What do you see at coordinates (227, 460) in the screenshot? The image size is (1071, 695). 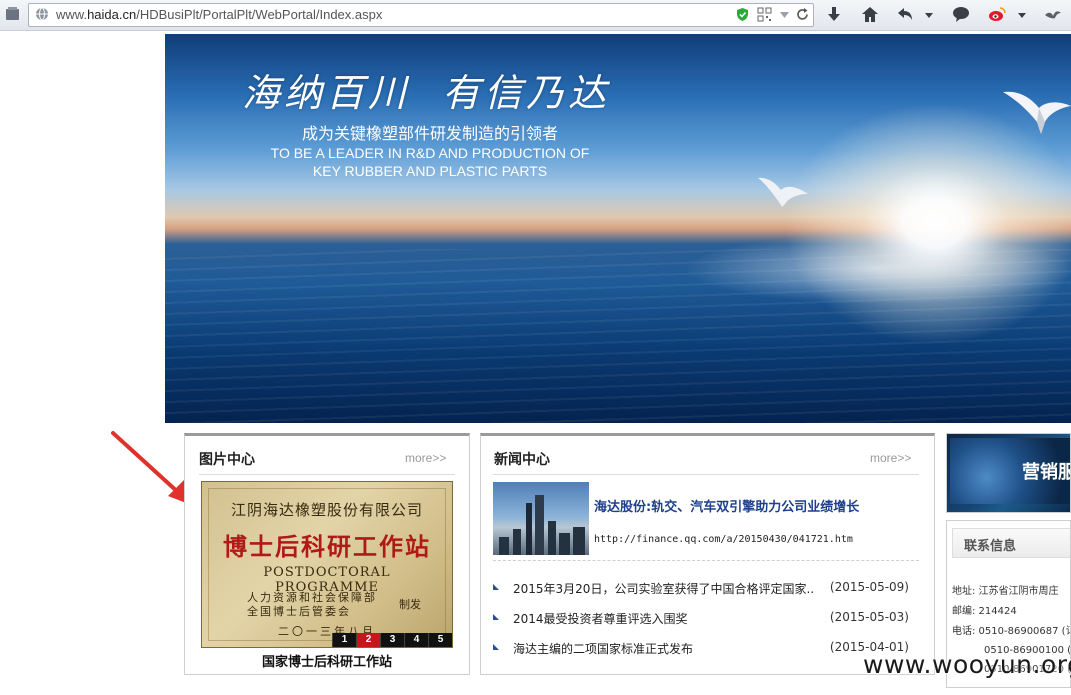 I see `picture-center-title: 图片中心` at bounding box center [227, 460].